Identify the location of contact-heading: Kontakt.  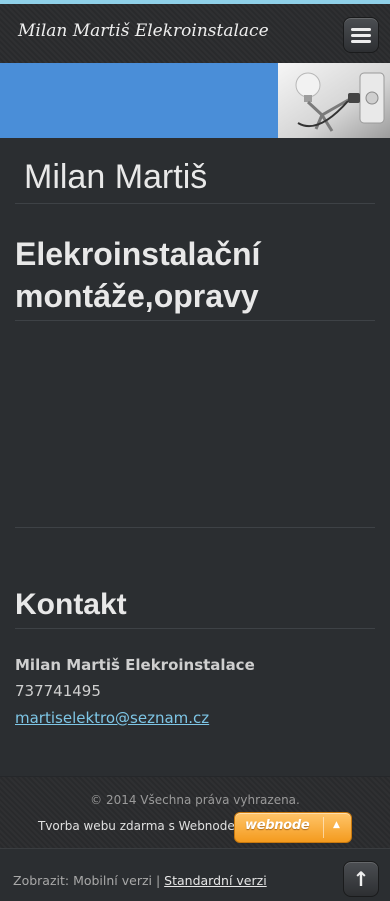
(71, 604).